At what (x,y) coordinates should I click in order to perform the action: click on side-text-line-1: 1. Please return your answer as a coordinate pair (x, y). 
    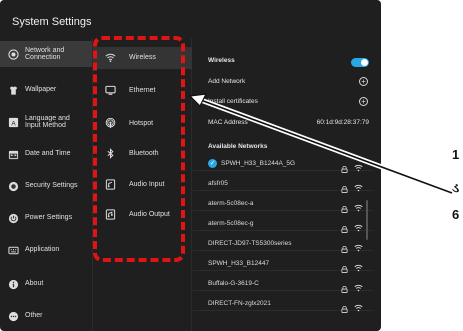
    Looking at the image, I should click on (456, 154).